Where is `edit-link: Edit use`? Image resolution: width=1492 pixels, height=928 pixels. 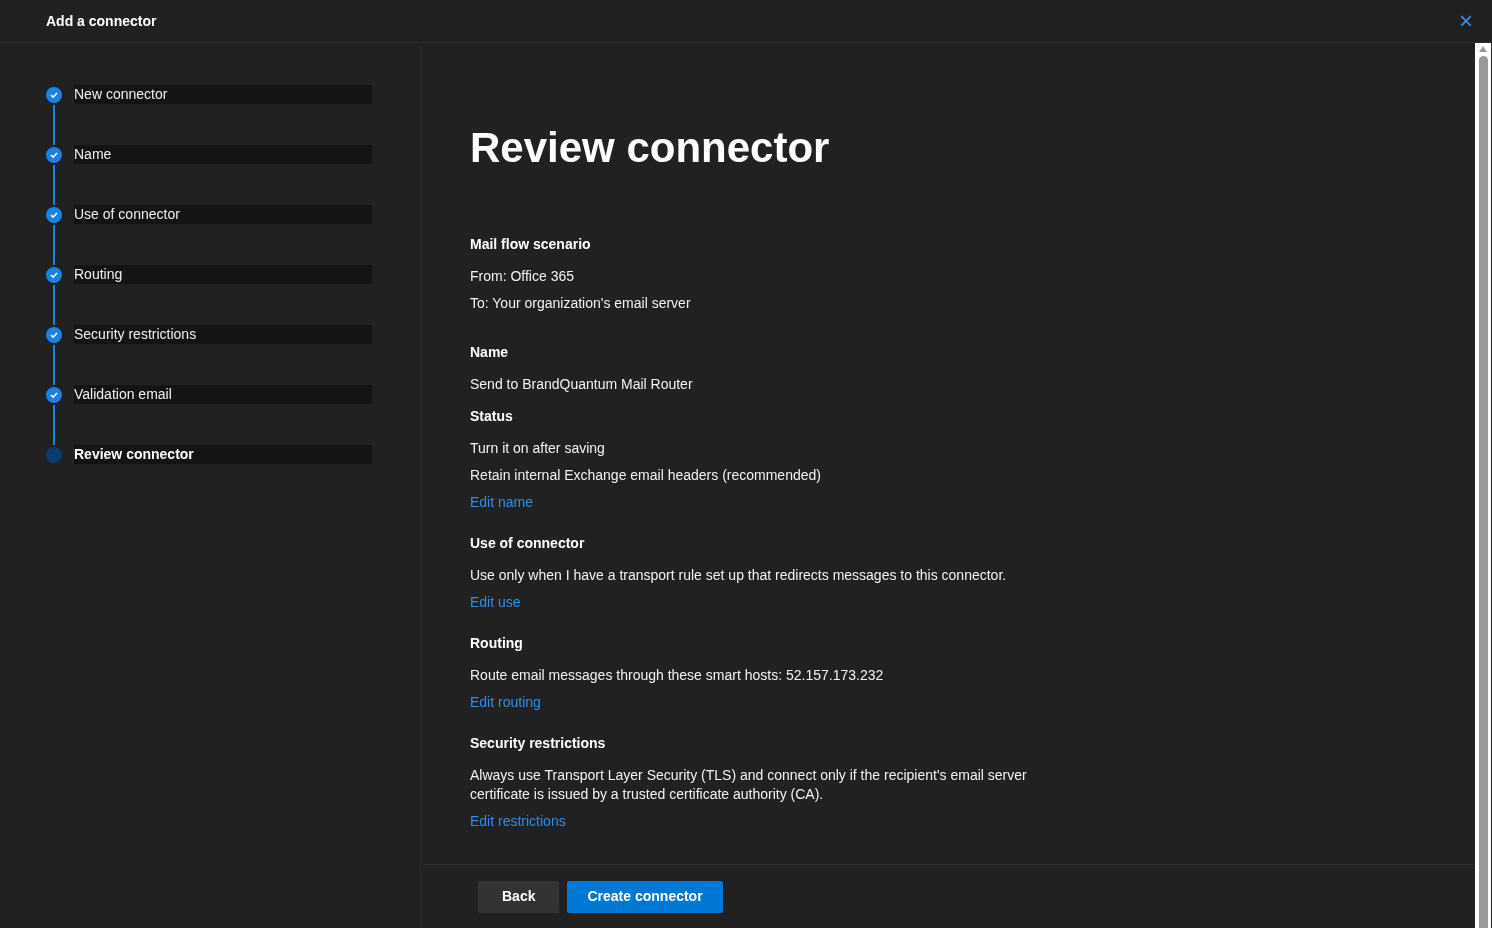
edit-link: Edit use is located at coordinates (495, 602).